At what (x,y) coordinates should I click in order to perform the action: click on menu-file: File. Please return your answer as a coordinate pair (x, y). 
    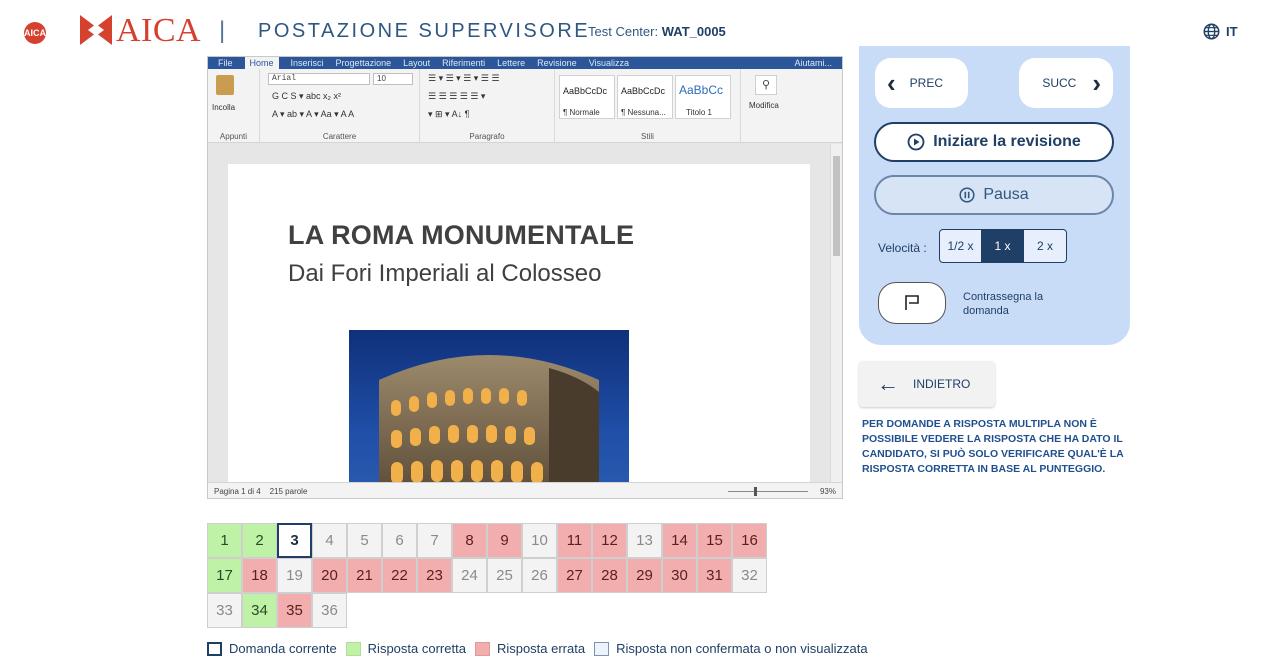
    Looking at the image, I should click on (225, 63).